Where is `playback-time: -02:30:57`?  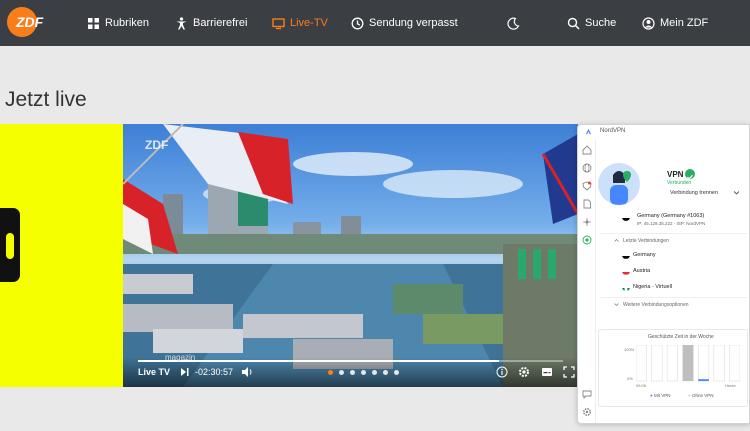
playback-time: -02:30:57 is located at coordinates (214, 372).